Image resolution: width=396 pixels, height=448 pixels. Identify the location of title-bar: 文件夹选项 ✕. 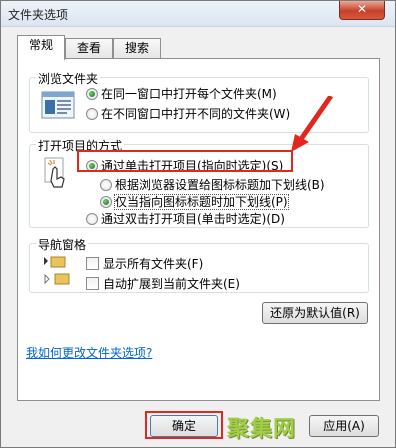
(198, 14).